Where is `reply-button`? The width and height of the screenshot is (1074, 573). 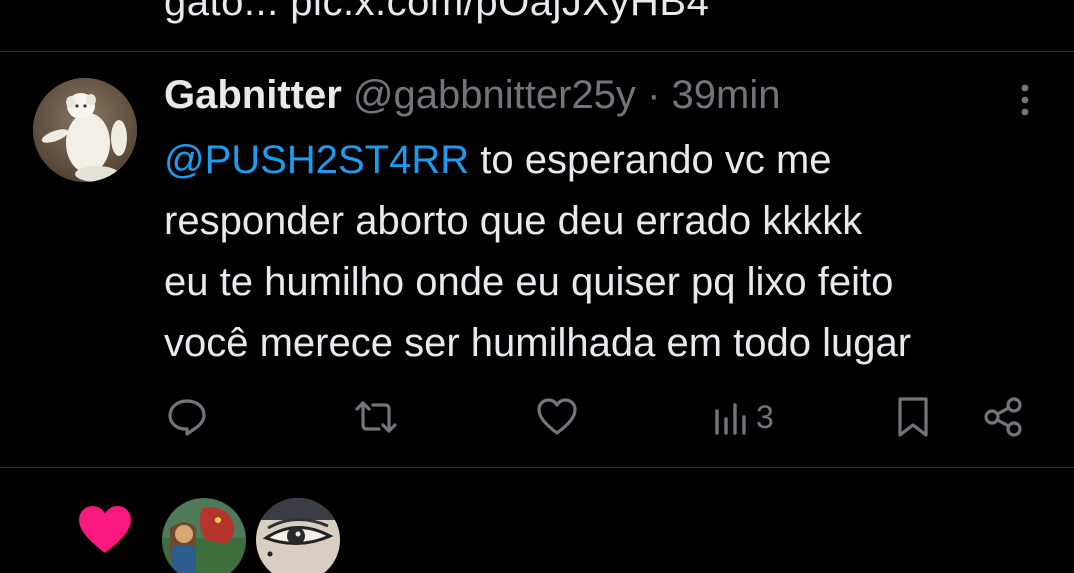
reply-button is located at coordinates (187, 417).